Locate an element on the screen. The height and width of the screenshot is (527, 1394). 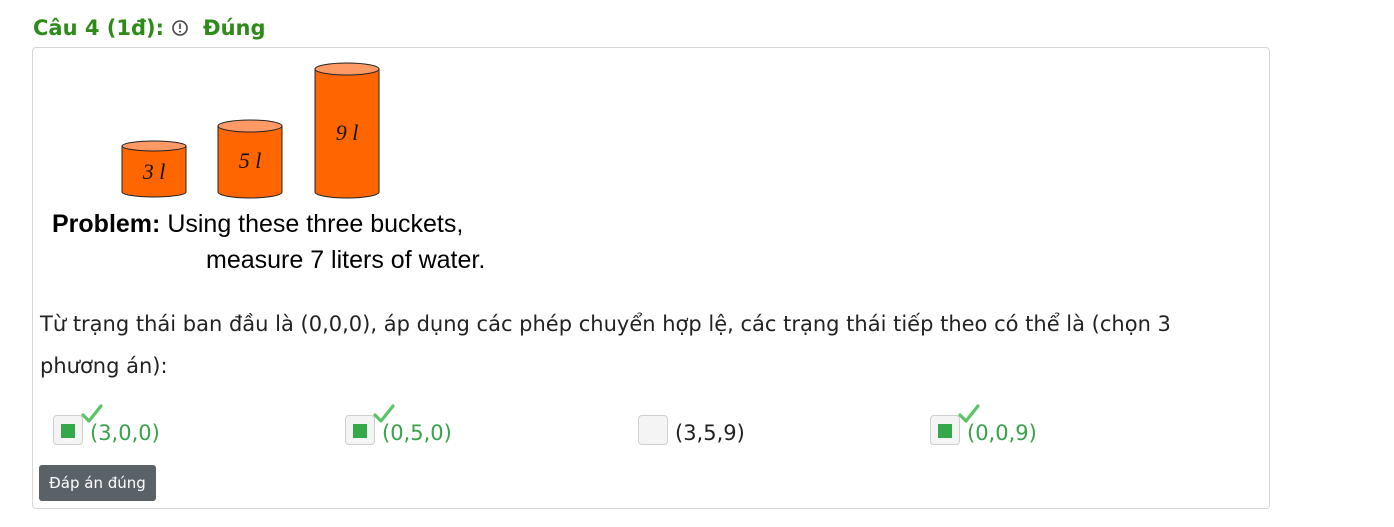
buckets-figure: 3 l 5 l 9 l is located at coordinates (250, 130).